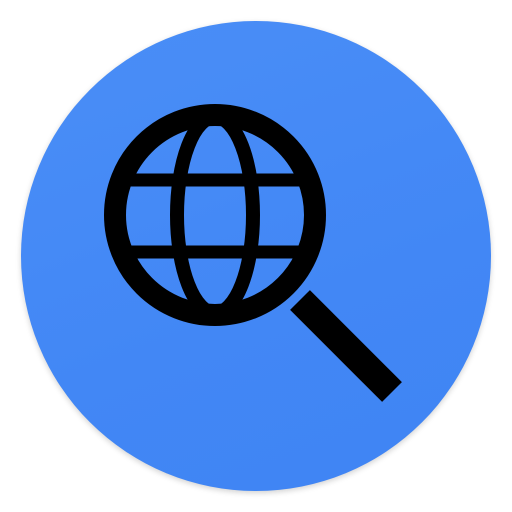  I want to click on globe-meridian, so click(215, 215).